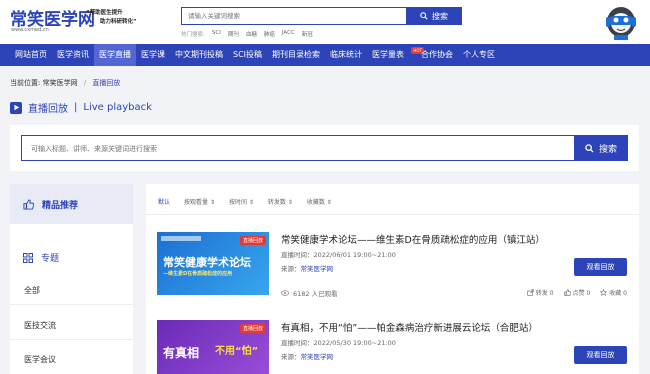 The image size is (650, 374). What do you see at coordinates (409, 327) in the screenshot?
I see `live-title: 有真相，不用“怕”——帕金森病治疗新进展云论坛（合肥站）` at bounding box center [409, 327].